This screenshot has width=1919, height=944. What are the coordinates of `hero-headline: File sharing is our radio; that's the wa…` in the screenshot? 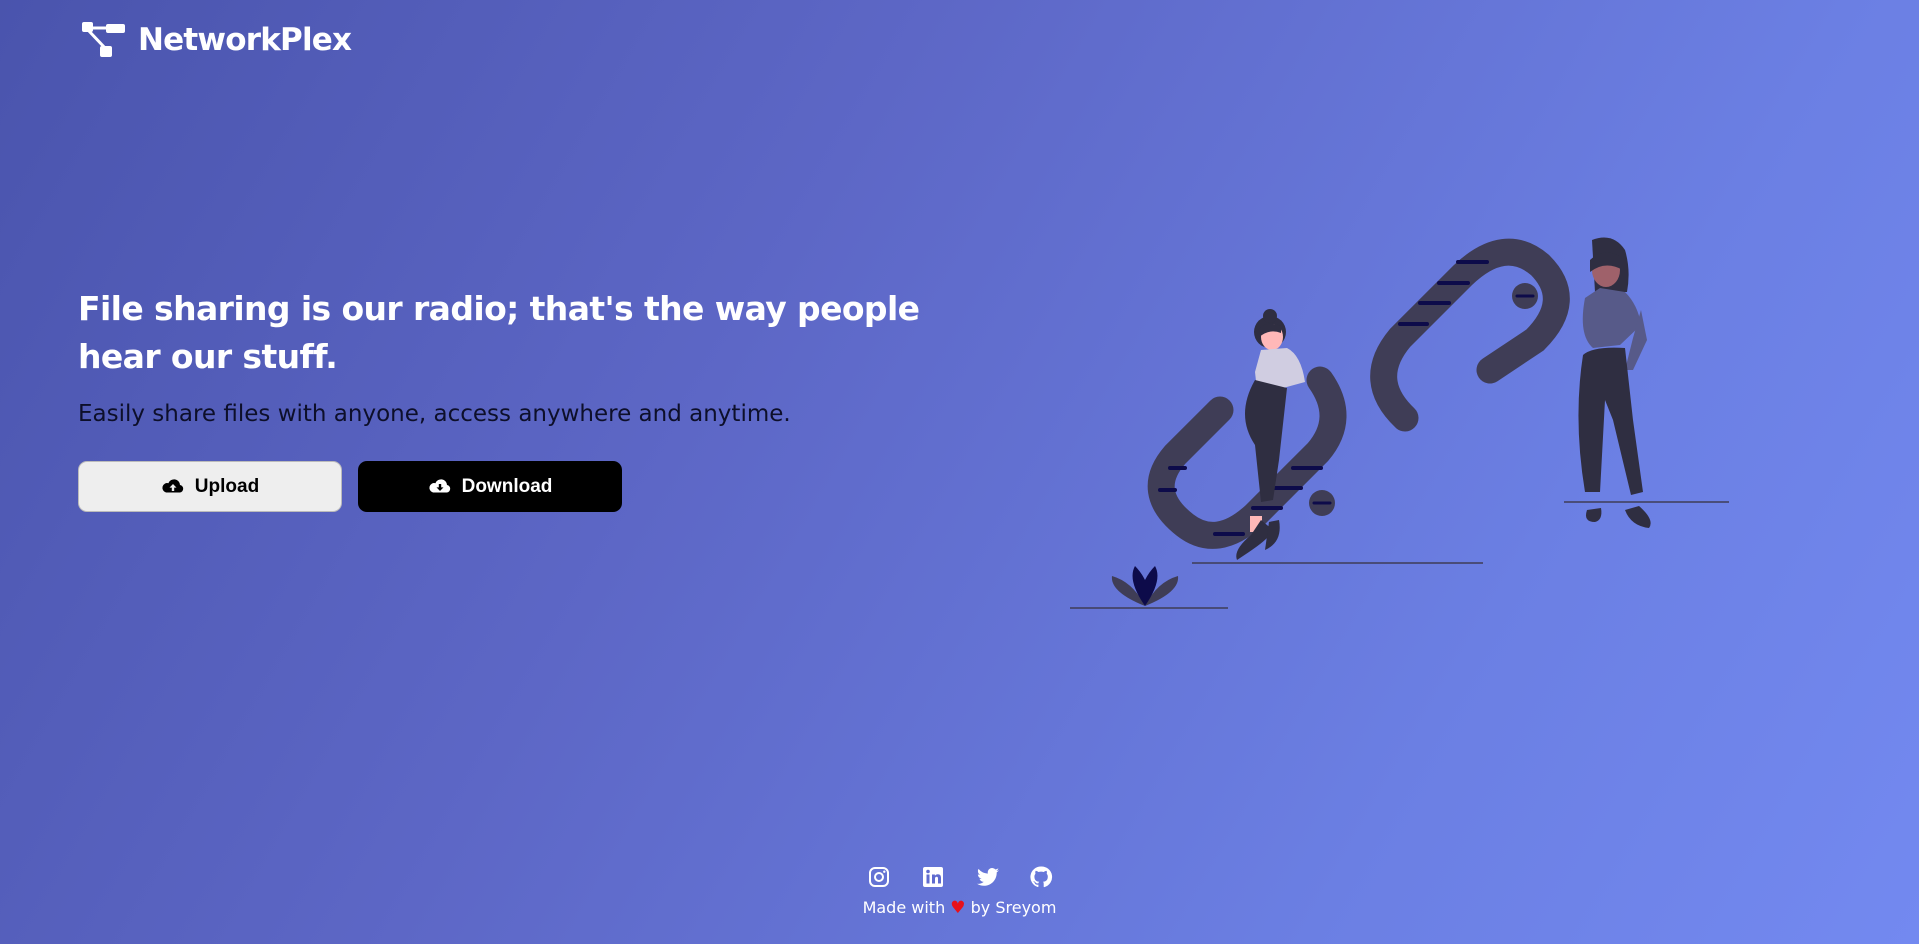 It's located at (499, 332).